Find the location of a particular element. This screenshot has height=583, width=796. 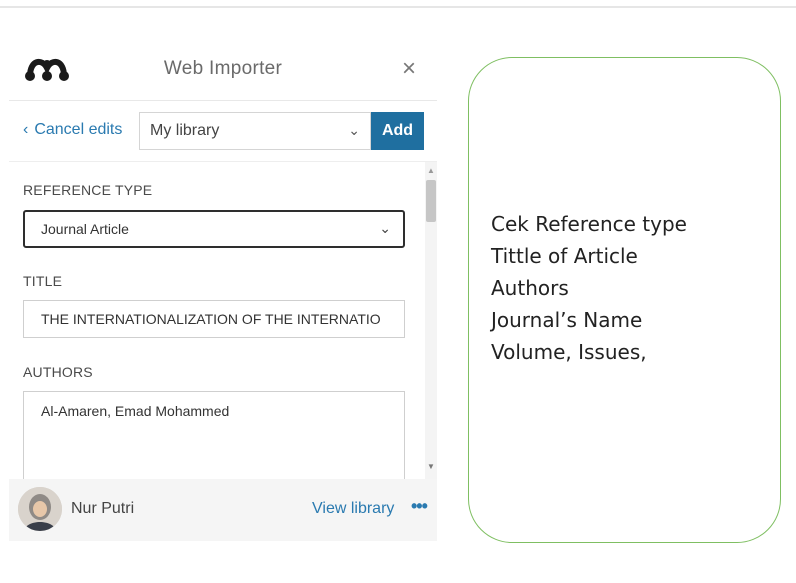

top-divider is located at coordinates (398, 7).